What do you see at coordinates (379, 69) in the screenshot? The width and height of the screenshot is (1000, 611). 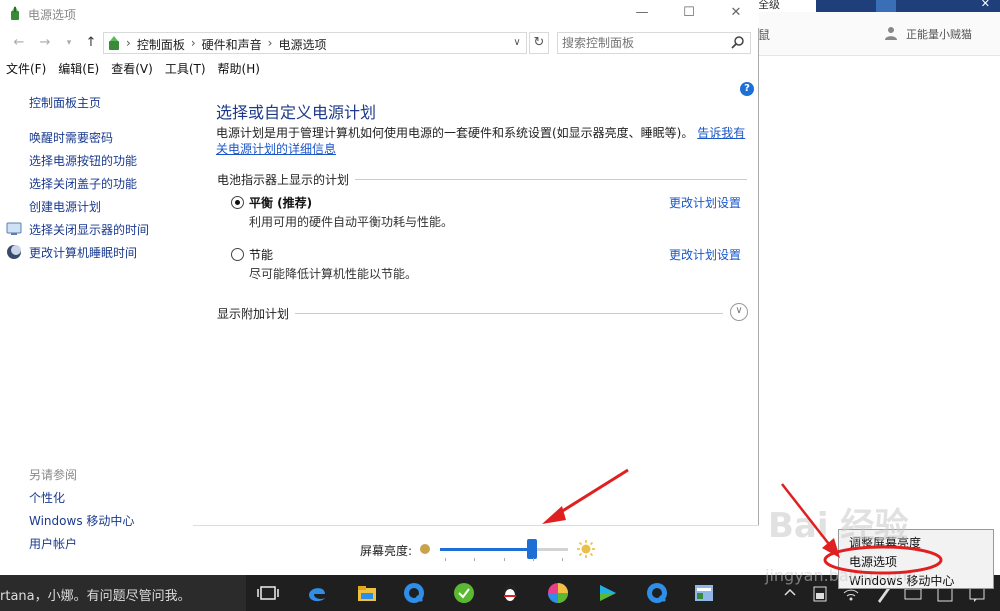 I see `menu-bar: 文件(F) 编辑(E) 查看(V) 工具(T) 帮助(H)` at bounding box center [379, 69].